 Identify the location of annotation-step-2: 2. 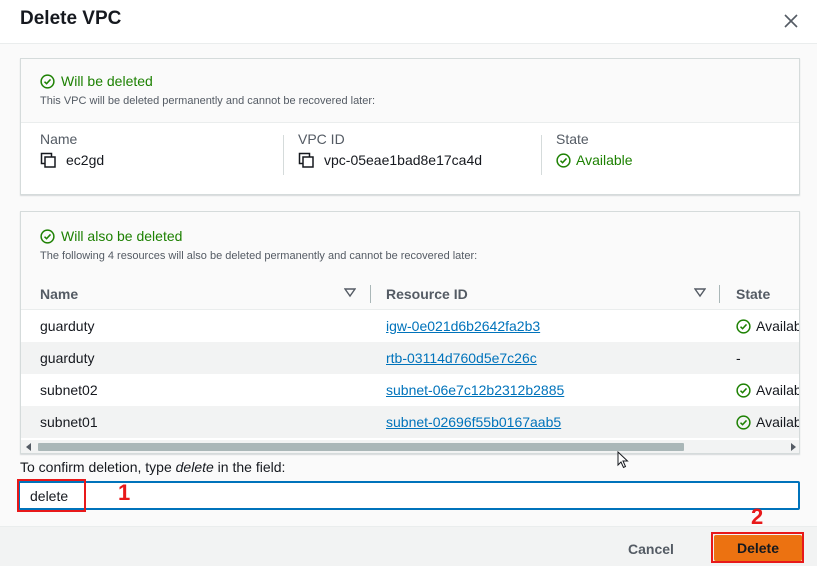
(757, 516).